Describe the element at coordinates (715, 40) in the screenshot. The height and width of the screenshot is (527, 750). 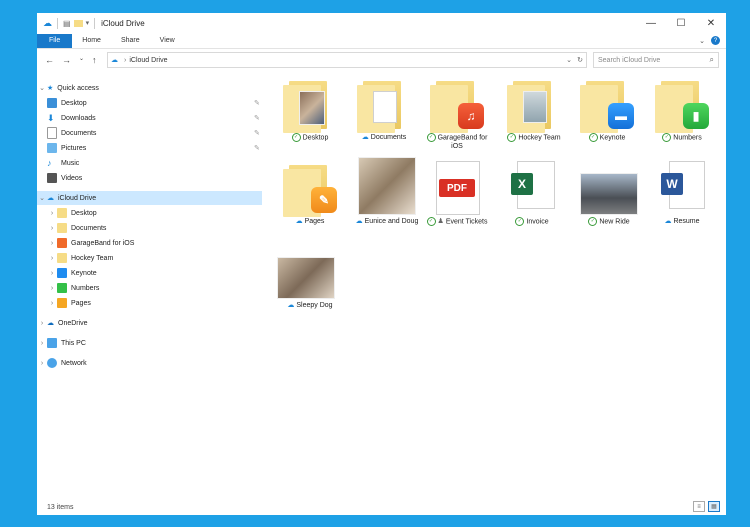
I see `help-icon: ?` at that location.